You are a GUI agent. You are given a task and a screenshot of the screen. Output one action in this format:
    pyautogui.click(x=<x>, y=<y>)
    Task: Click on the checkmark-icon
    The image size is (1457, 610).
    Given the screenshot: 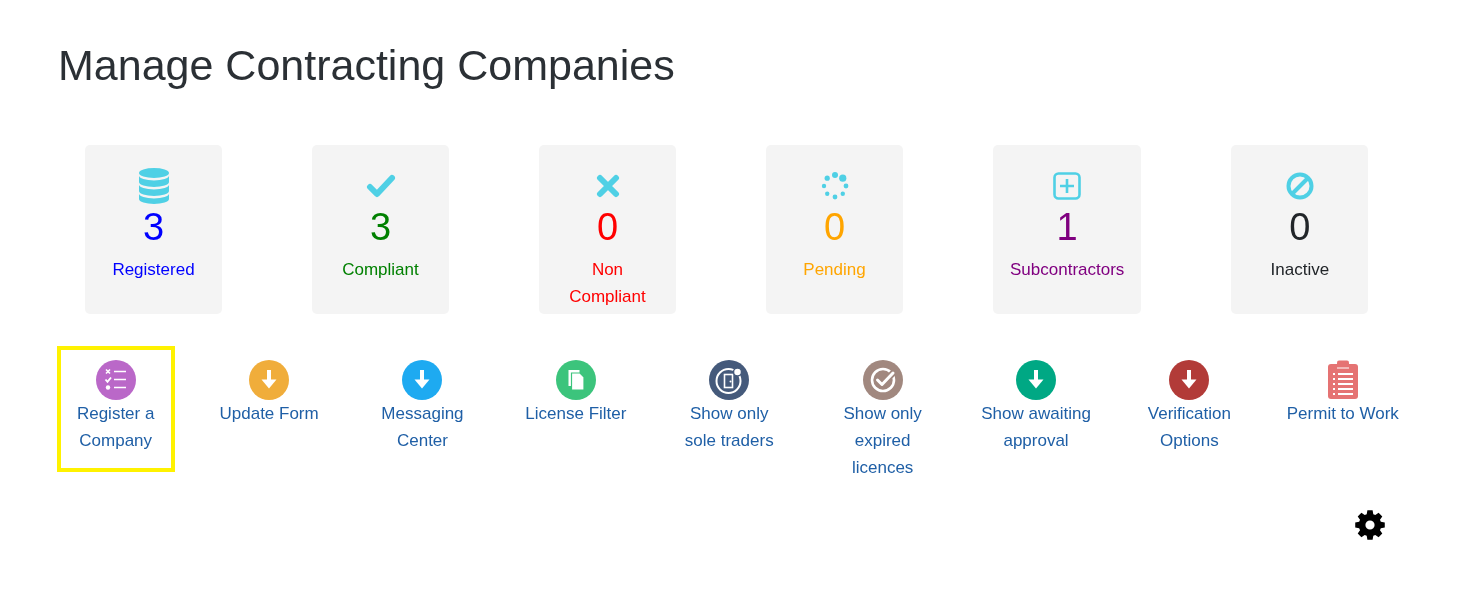 What is the action you would take?
    pyautogui.click(x=380, y=186)
    